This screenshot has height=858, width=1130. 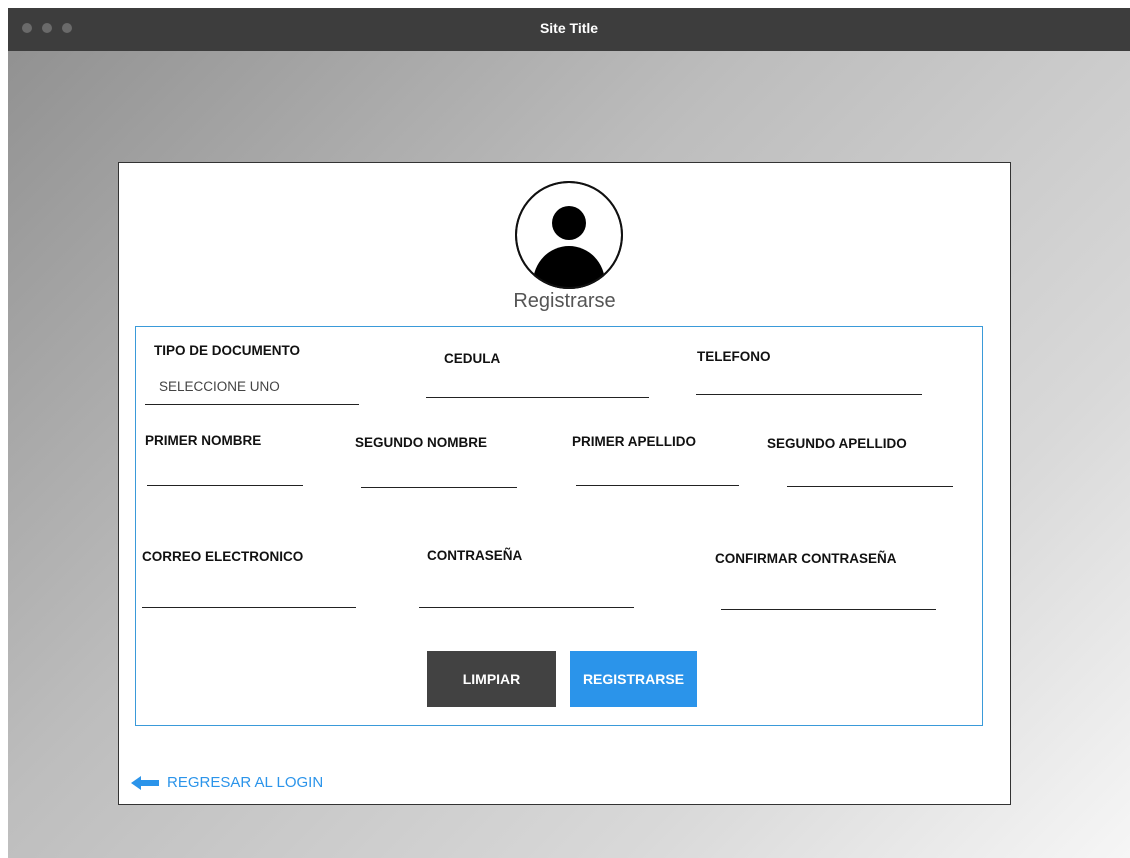 I want to click on cedula-label: CEDULA, so click(x=472, y=358).